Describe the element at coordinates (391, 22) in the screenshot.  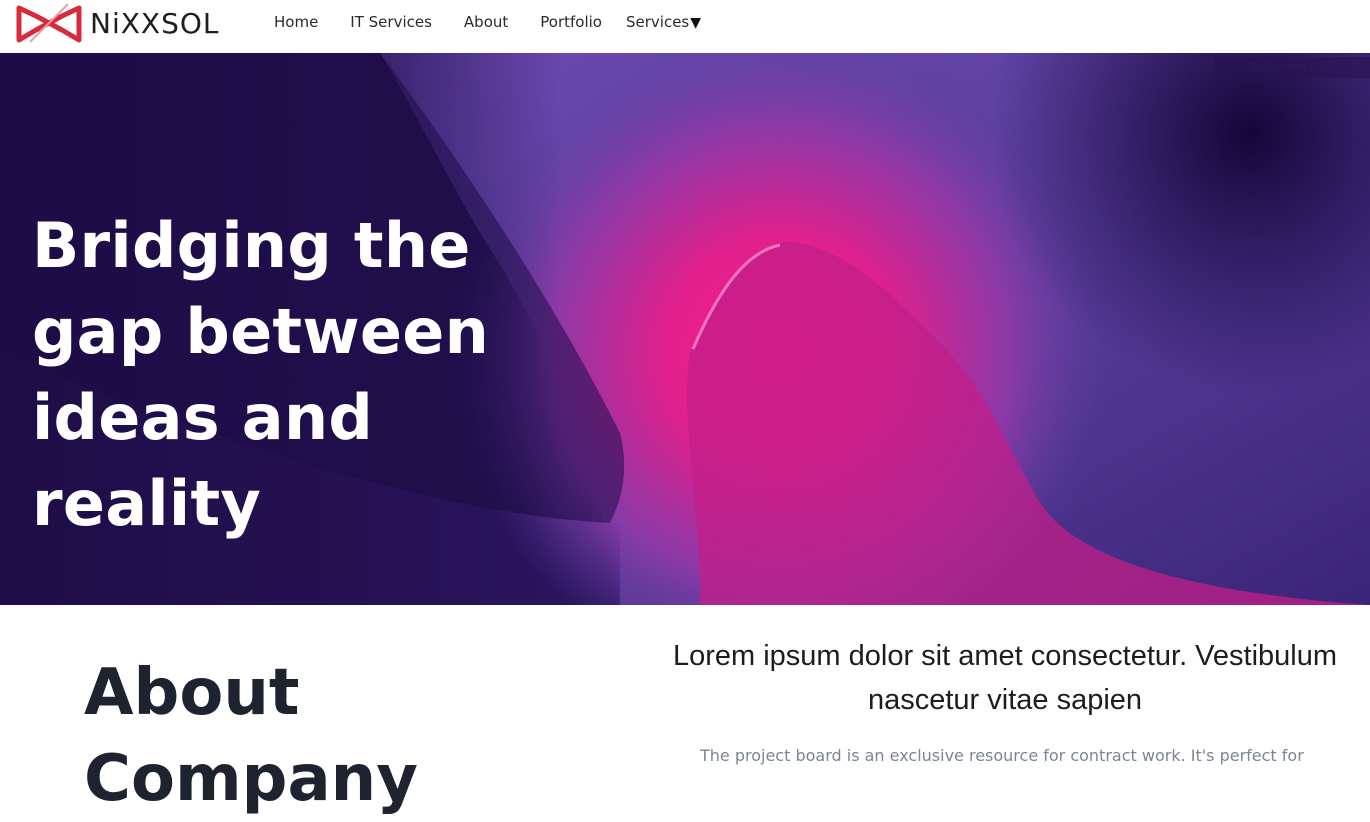
I see `nav-it-services: IT Services` at that location.